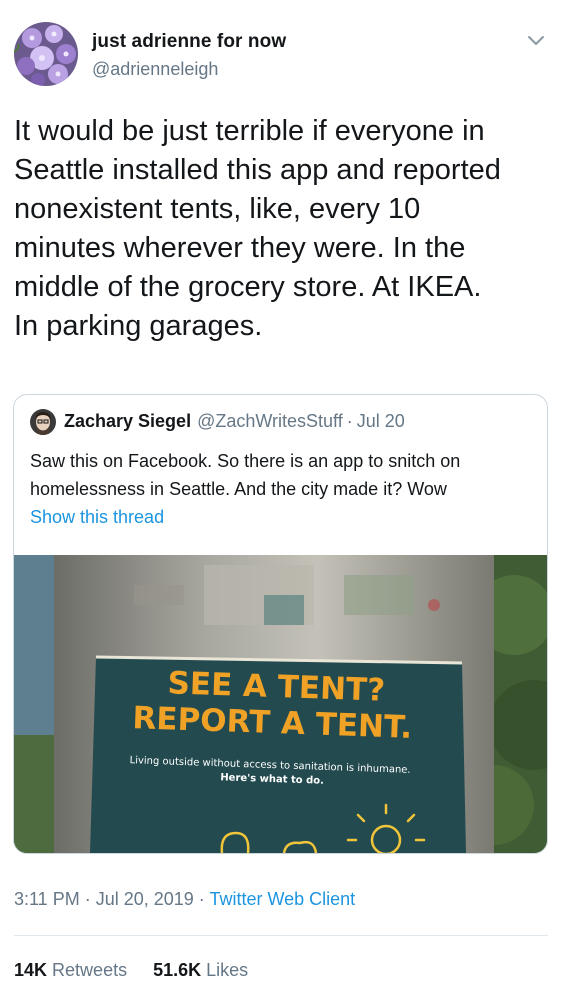 The height and width of the screenshot is (1000, 562). Describe the element at coordinates (31, 970) in the screenshot. I see `retweets-count: 14K` at that location.